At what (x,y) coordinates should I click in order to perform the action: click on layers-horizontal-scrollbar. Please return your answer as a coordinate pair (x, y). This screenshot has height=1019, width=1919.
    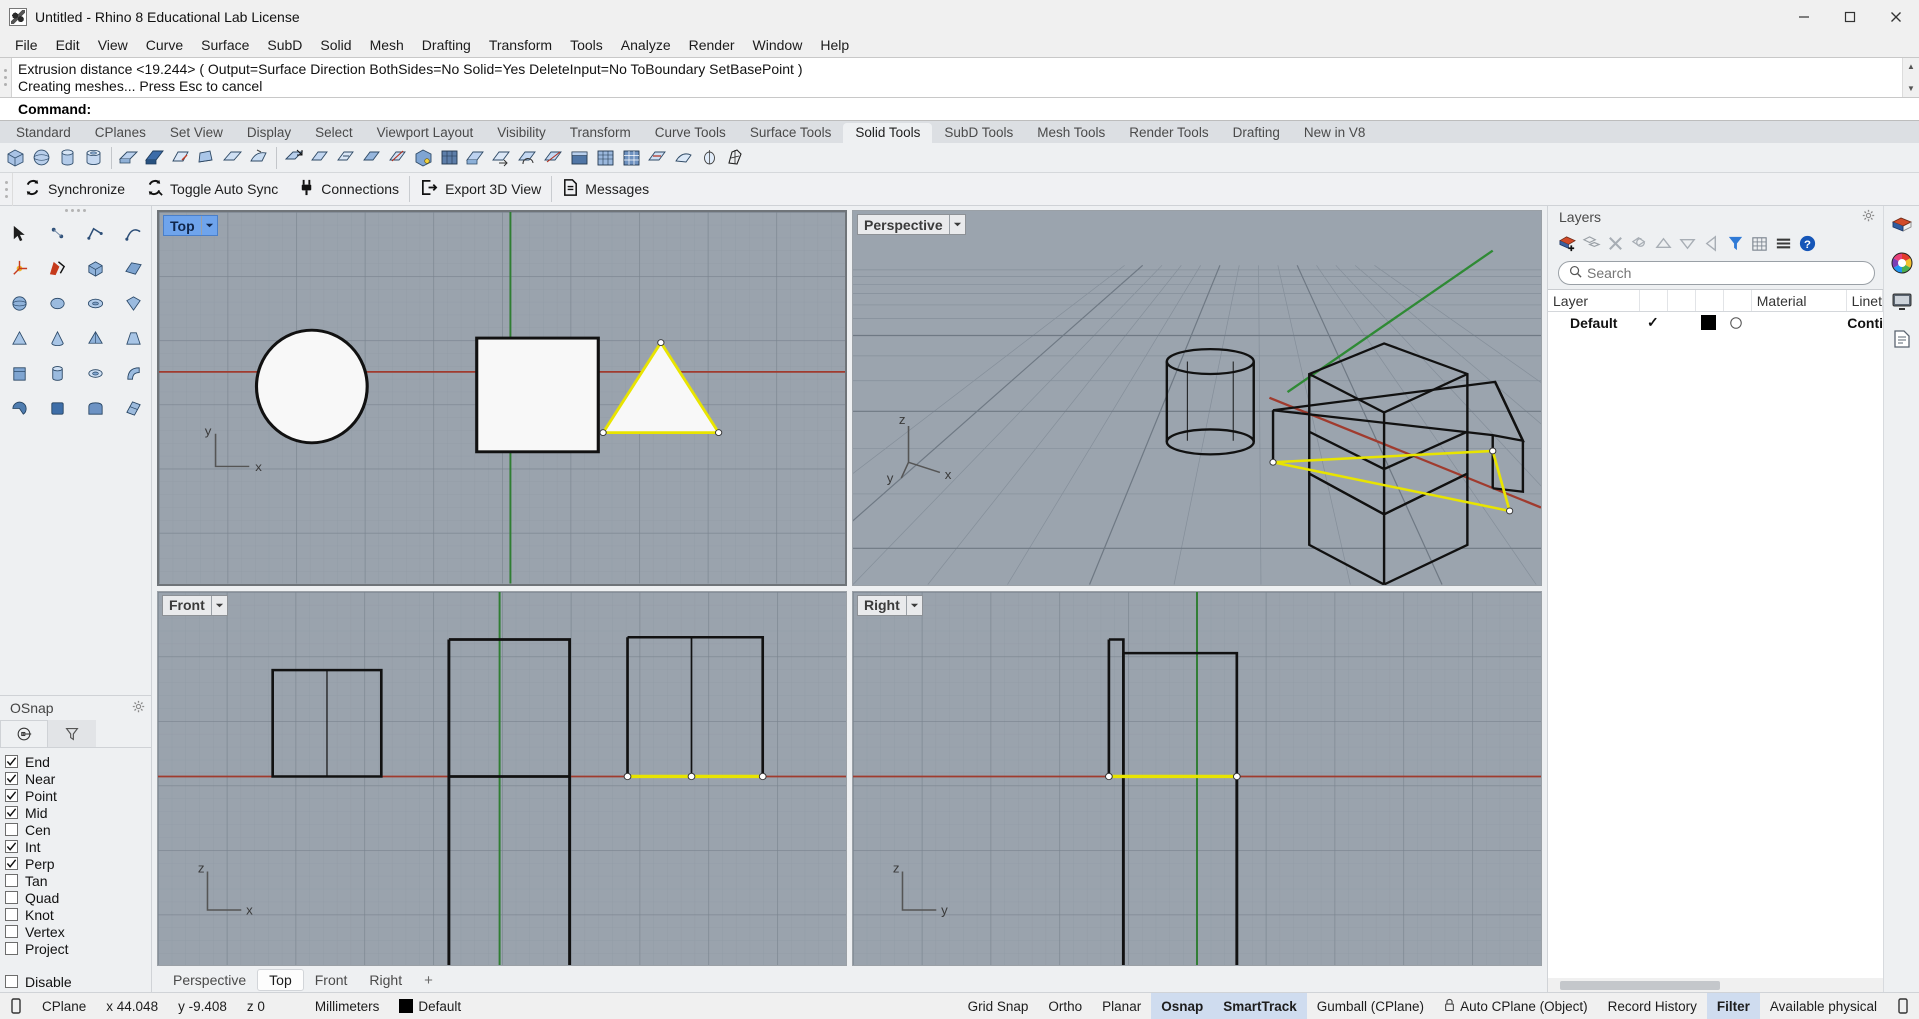
    Looking at the image, I should click on (1715, 985).